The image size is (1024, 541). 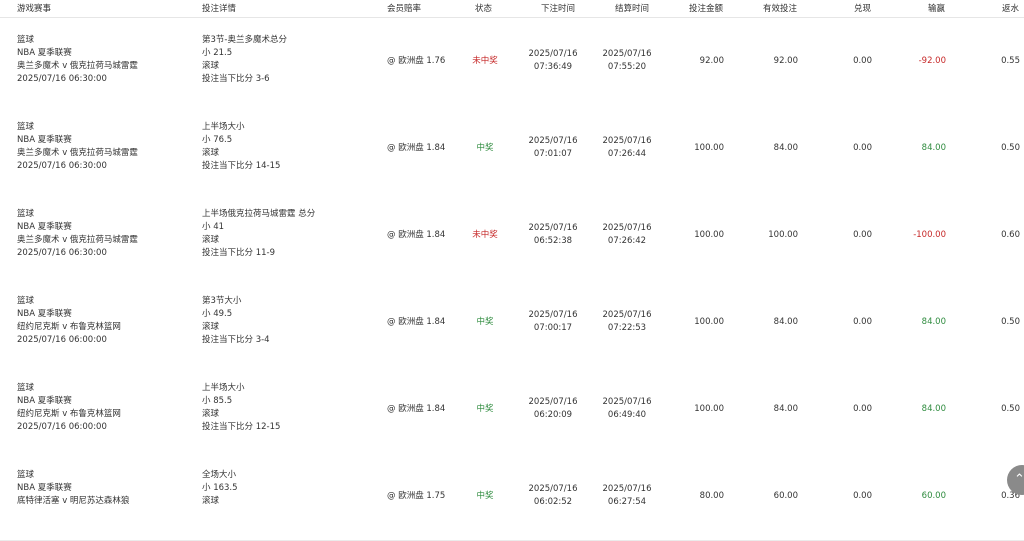 What do you see at coordinates (553, 67) in the screenshot?
I see `bet-clock: 07:36:49` at bounding box center [553, 67].